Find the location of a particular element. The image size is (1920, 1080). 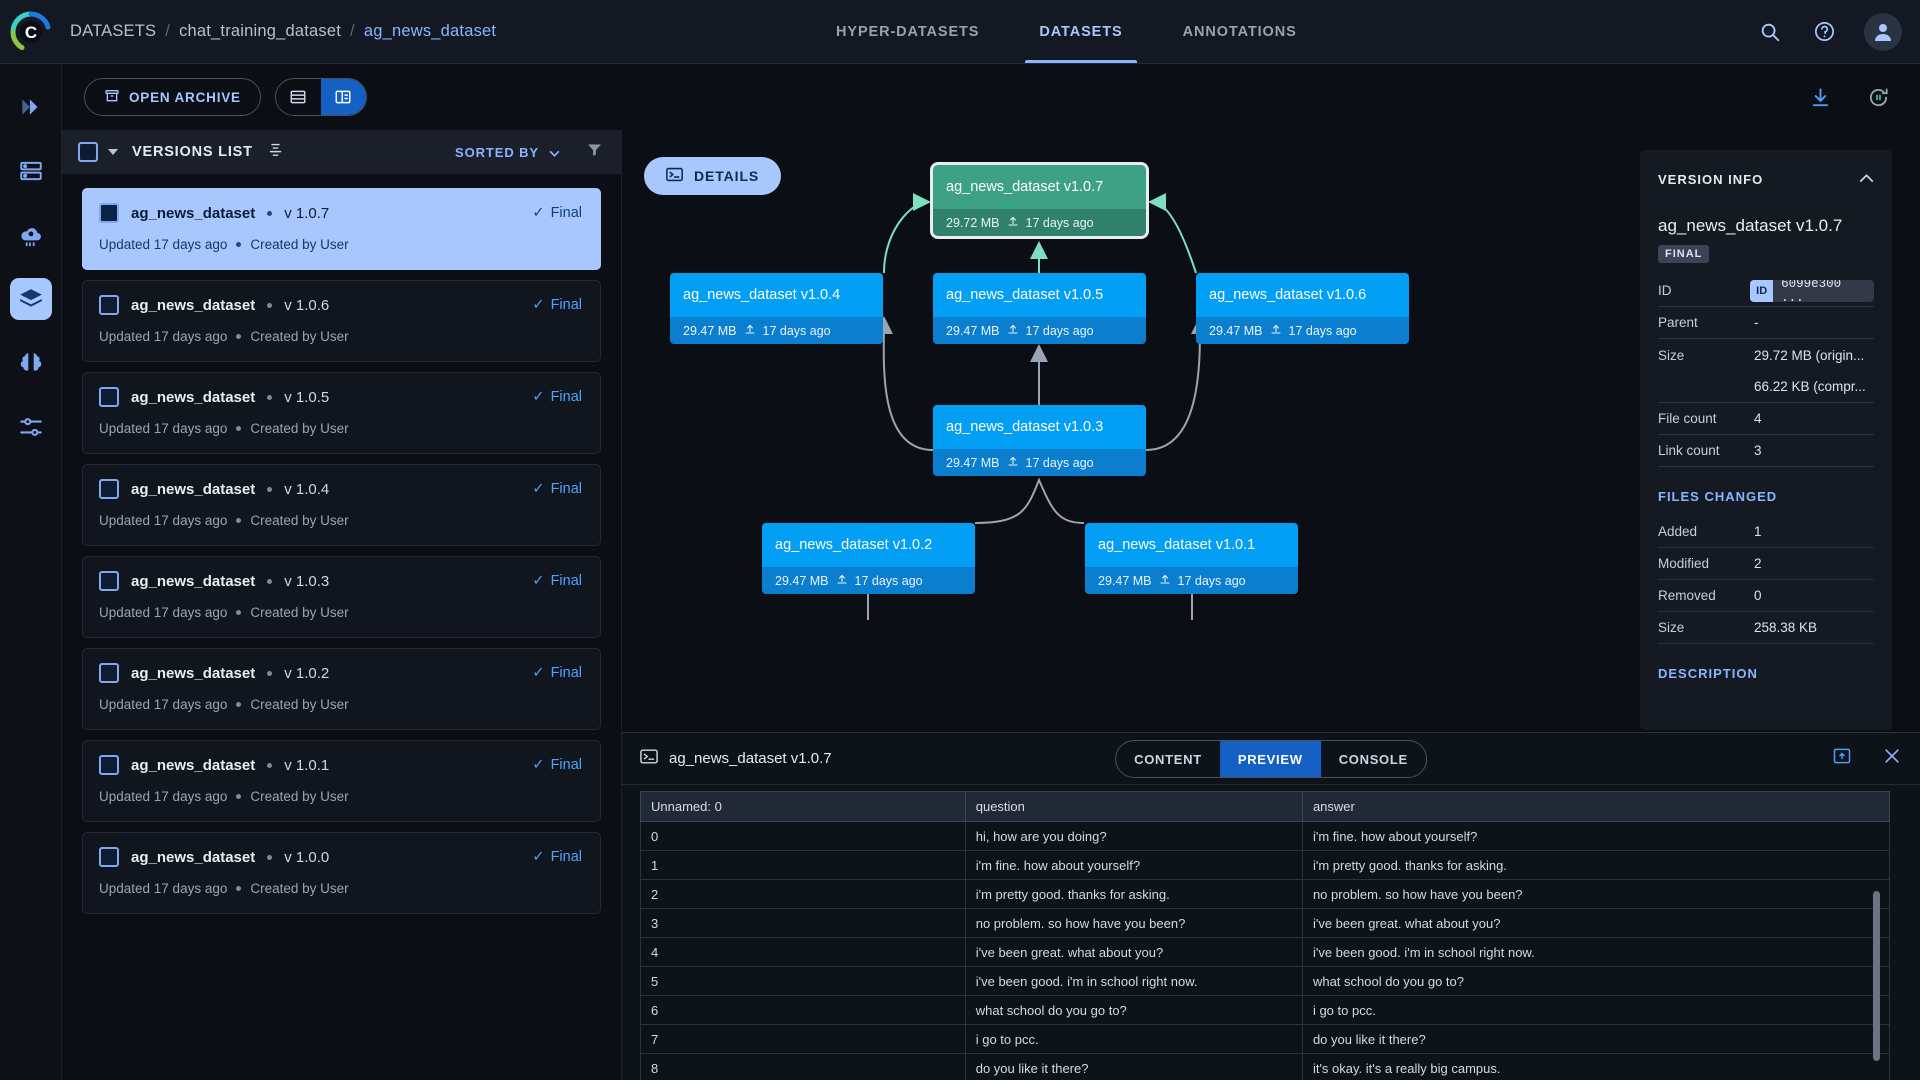

table-row: 6 what school do you go to? i go to pcc. is located at coordinates (1265, 1010).